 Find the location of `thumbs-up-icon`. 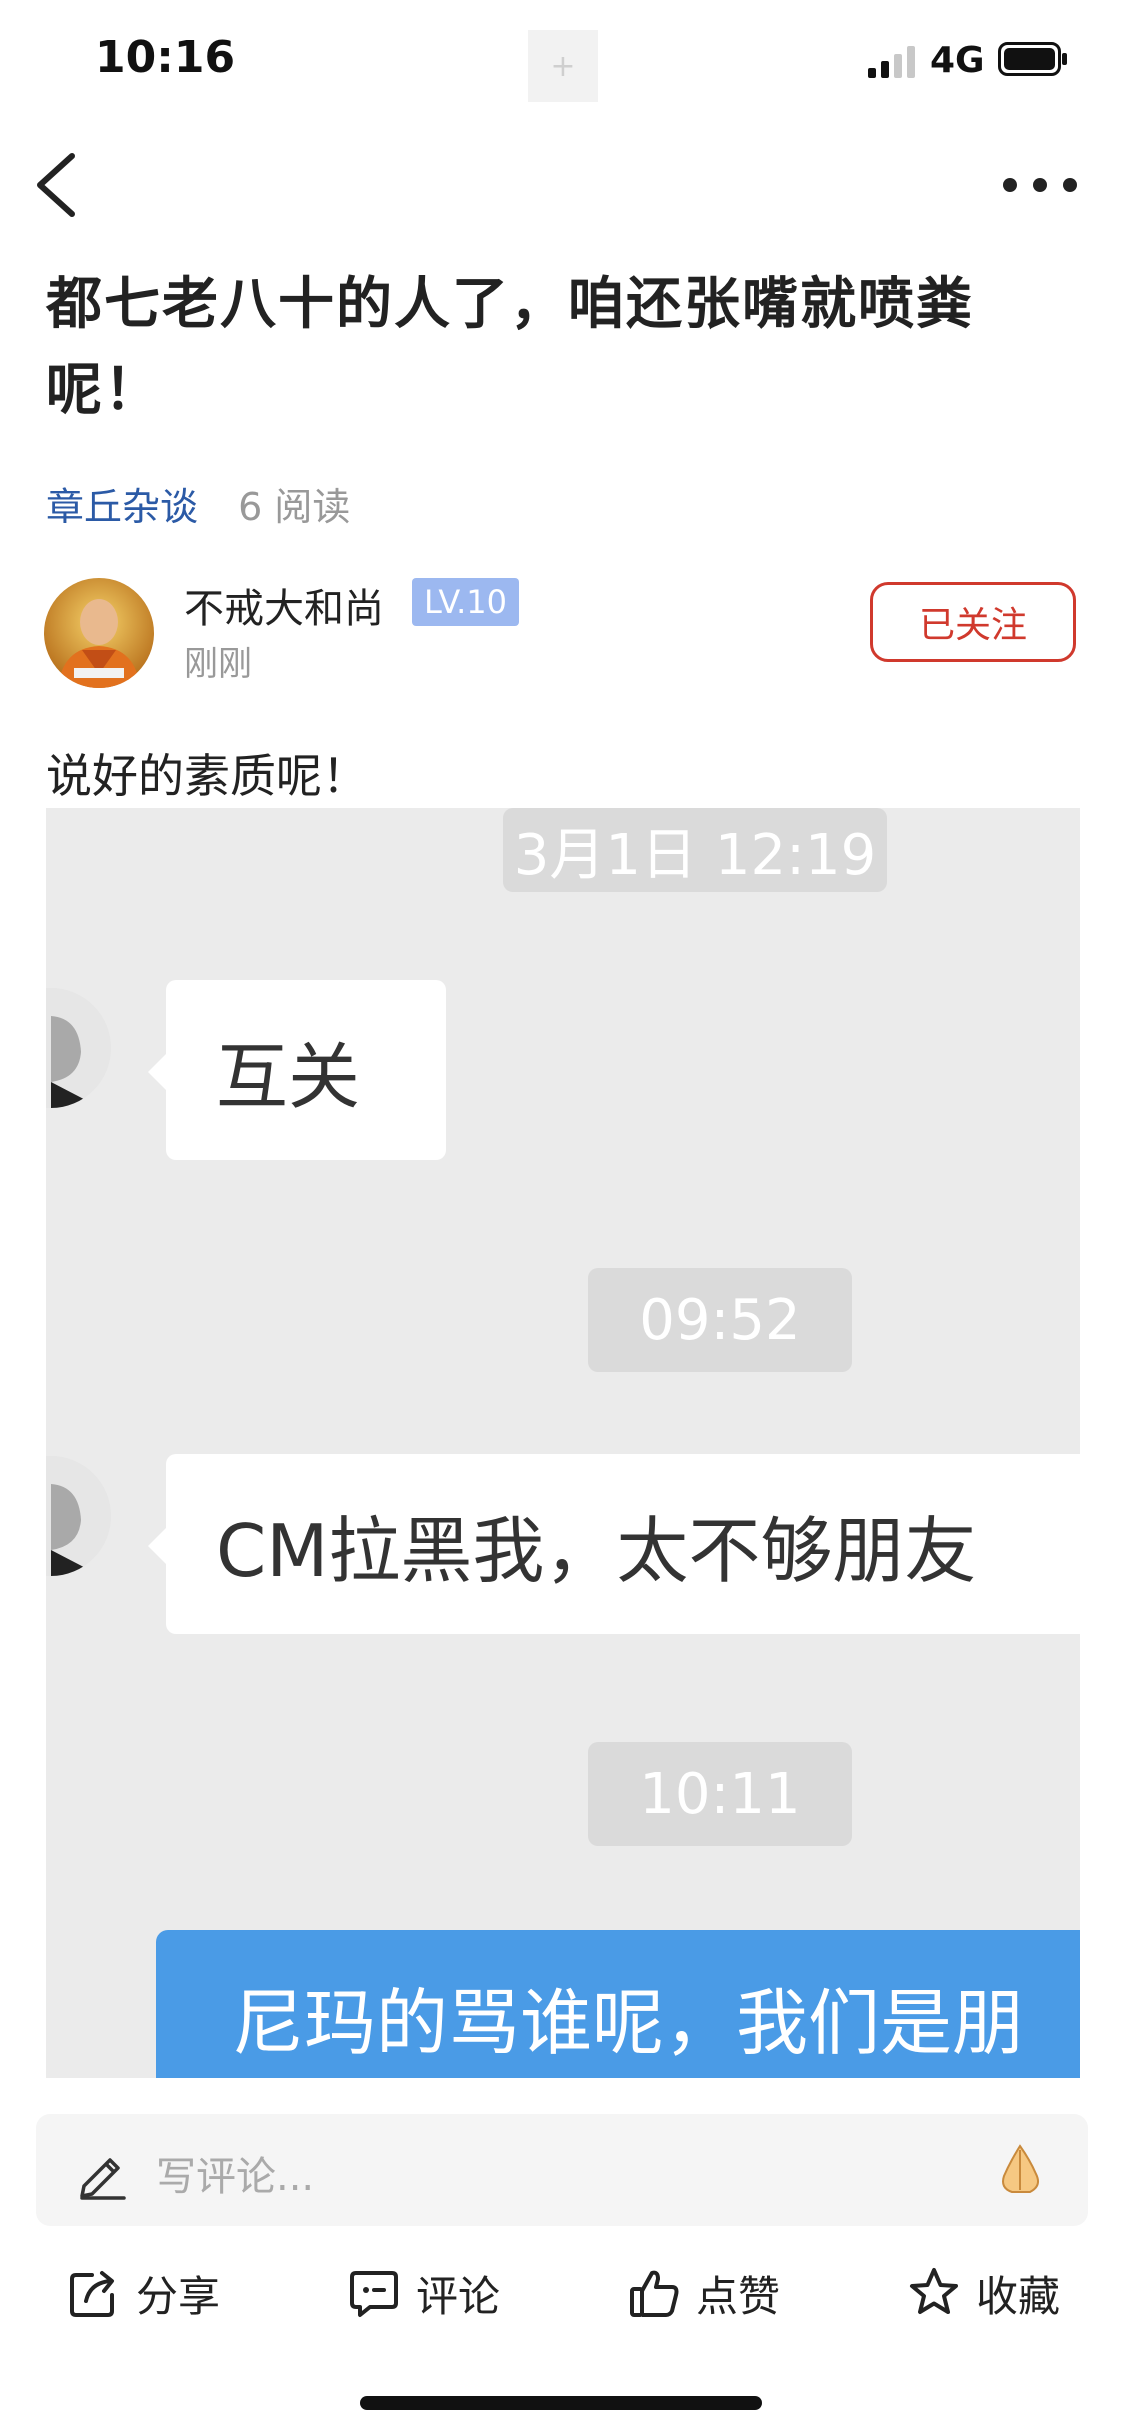

thumbs-up-icon is located at coordinates (654, 2293).